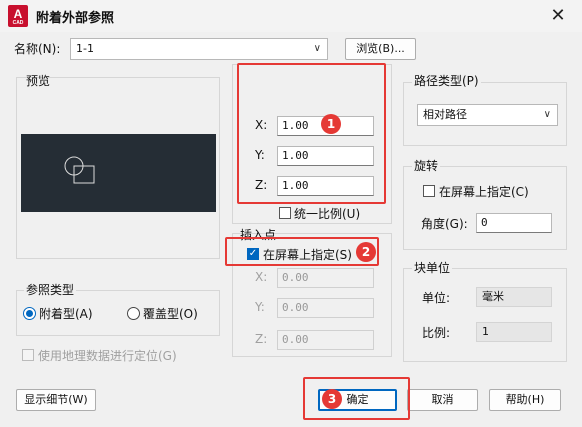 This screenshot has height=427, width=582. What do you see at coordinates (366, 252) in the screenshot?
I see `annotation-badge-2: 2` at bounding box center [366, 252].